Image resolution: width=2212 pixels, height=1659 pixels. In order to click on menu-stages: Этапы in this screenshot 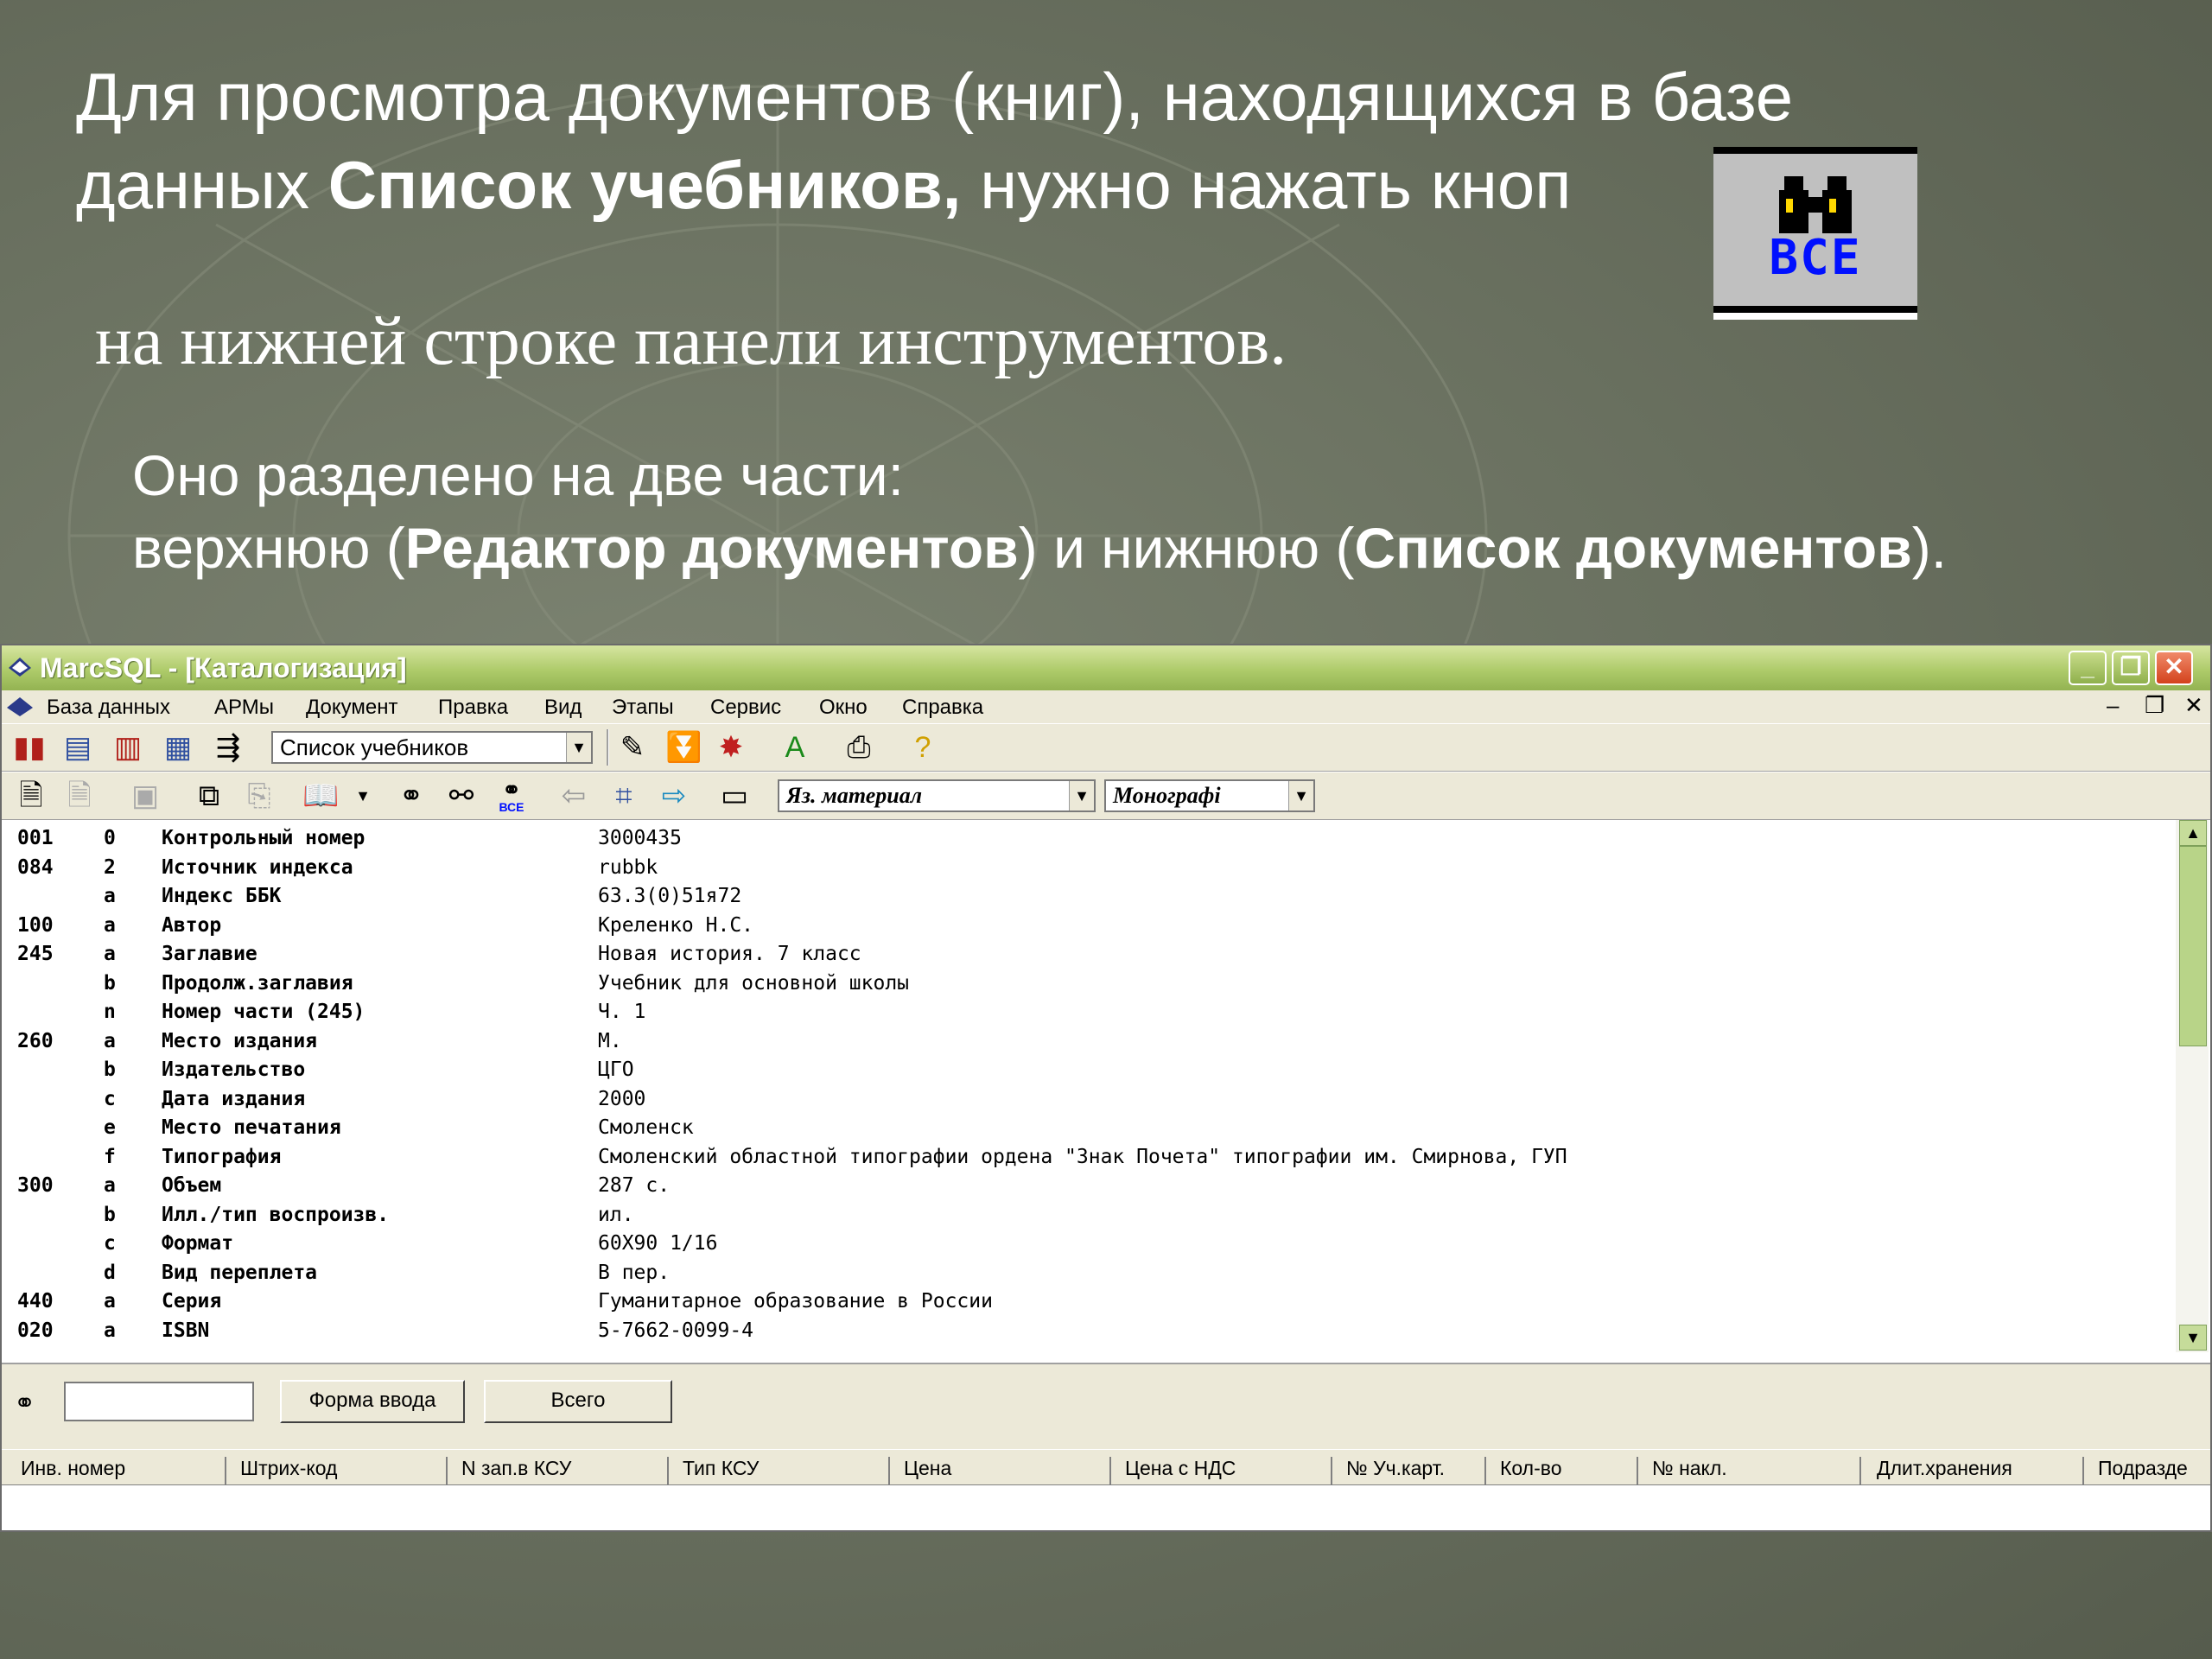, I will do `click(643, 708)`.